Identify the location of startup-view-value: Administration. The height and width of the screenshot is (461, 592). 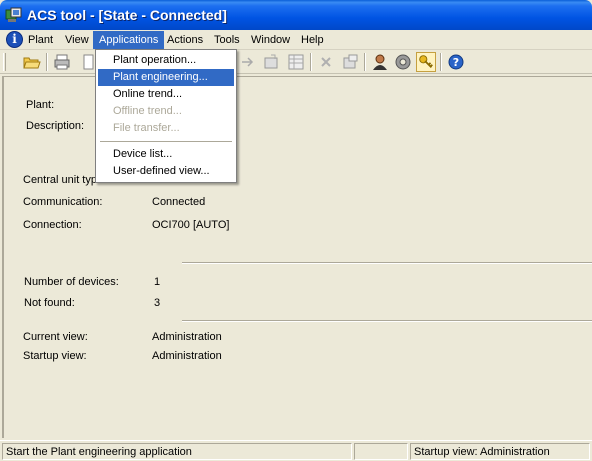
(187, 356).